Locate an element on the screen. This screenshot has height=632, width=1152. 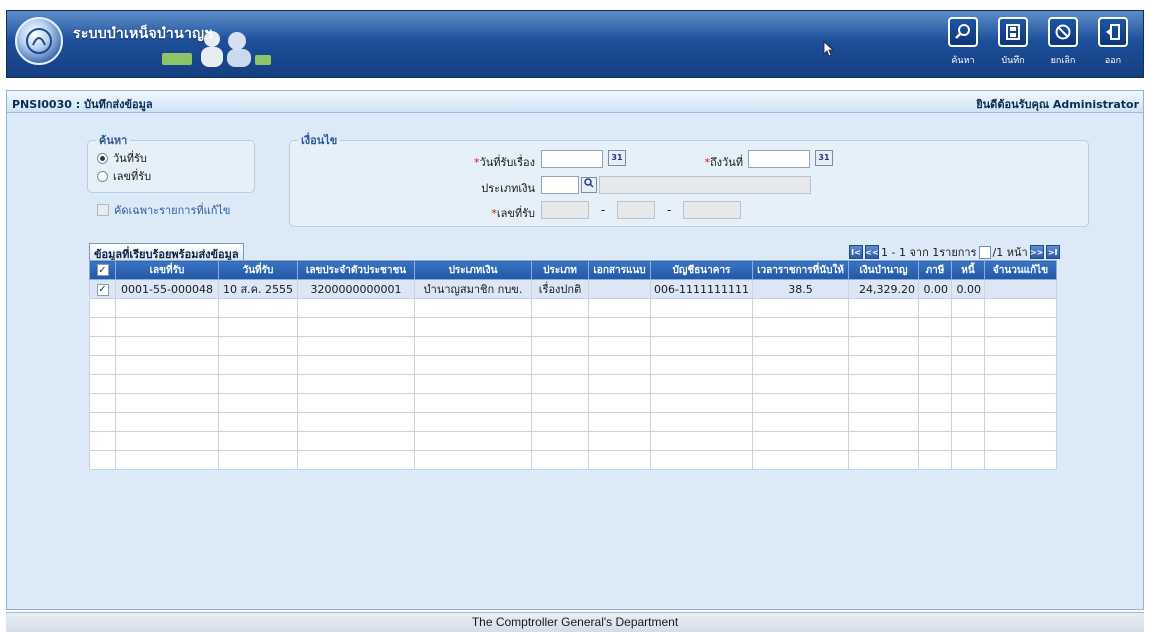
column-header: เวลาราชการที่นับให้ is located at coordinates (800, 270).